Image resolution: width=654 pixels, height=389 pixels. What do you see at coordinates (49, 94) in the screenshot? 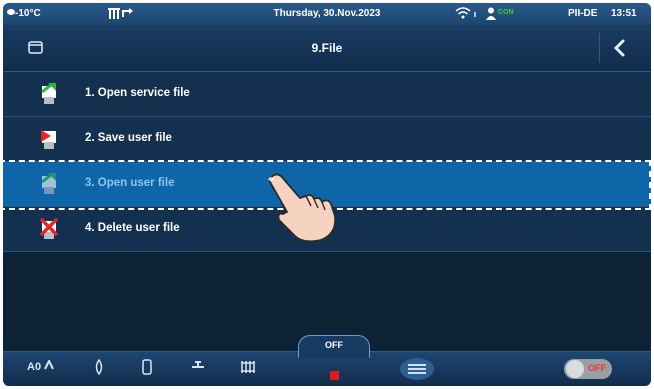
I see `open-service-file-icon` at bounding box center [49, 94].